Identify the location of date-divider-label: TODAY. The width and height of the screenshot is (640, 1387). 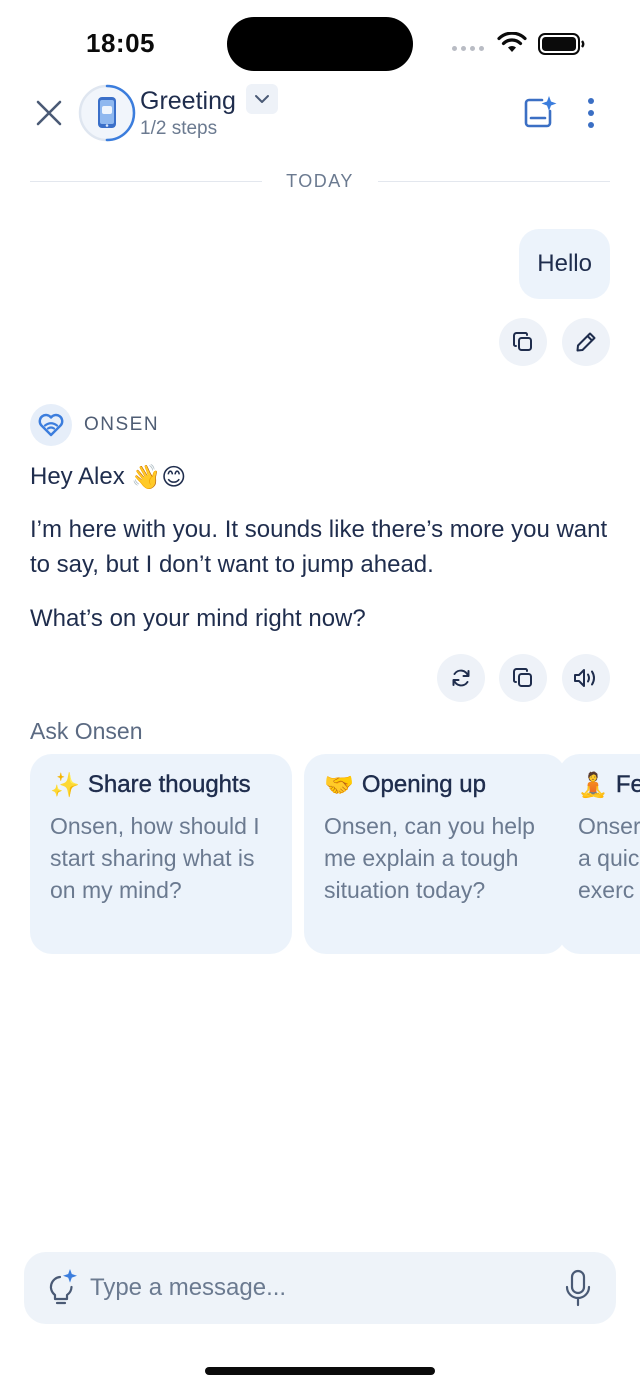
(320, 180).